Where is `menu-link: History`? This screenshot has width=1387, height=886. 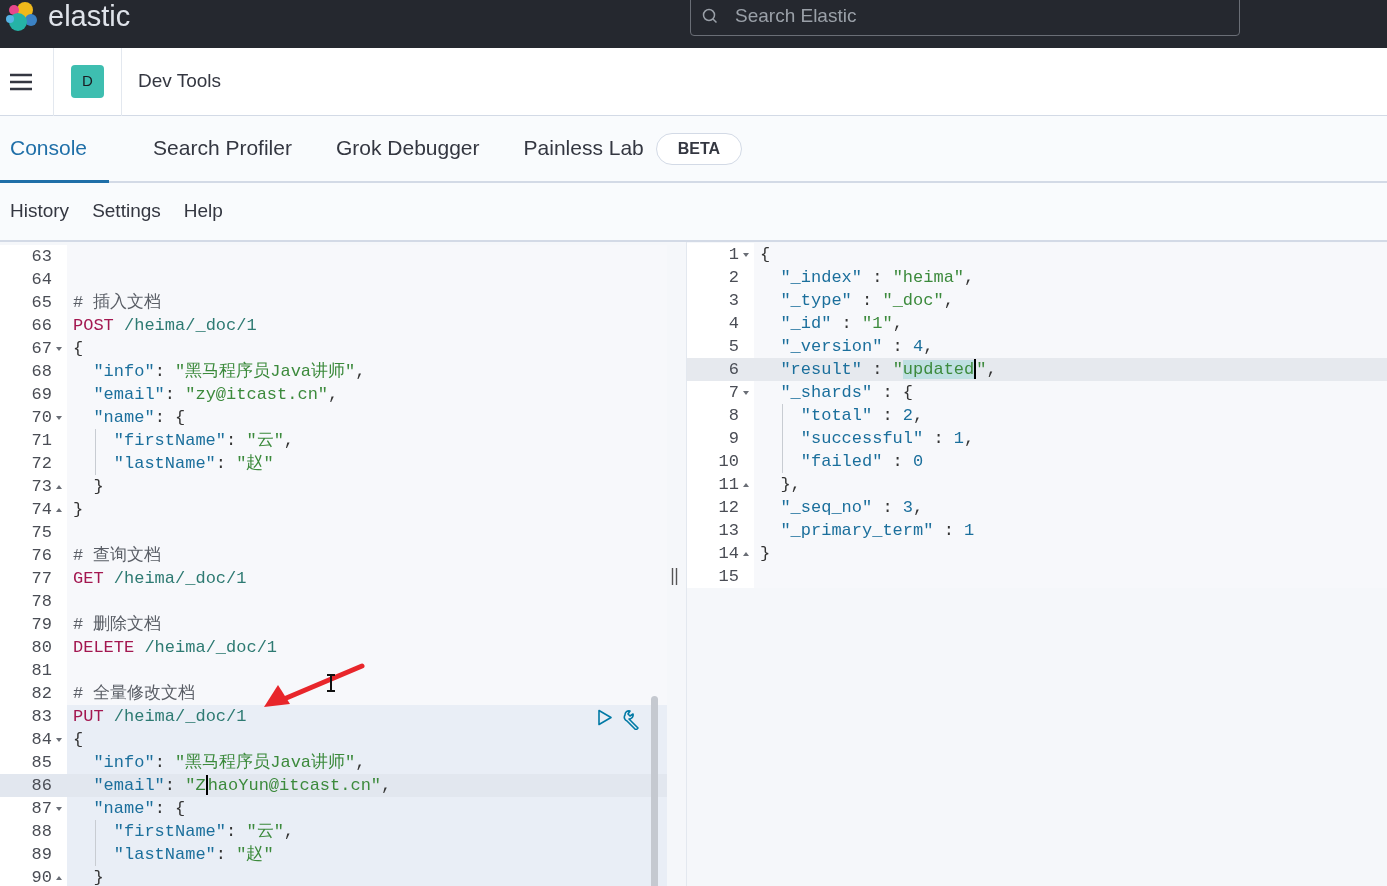 menu-link: History is located at coordinates (40, 211).